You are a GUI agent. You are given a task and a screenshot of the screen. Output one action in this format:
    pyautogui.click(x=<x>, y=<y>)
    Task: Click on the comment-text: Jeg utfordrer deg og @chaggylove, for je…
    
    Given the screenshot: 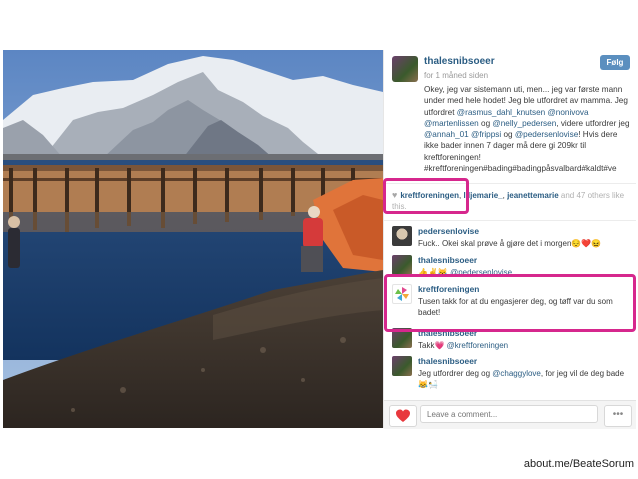 What is the action you would take?
    pyautogui.click(x=523, y=379)
    